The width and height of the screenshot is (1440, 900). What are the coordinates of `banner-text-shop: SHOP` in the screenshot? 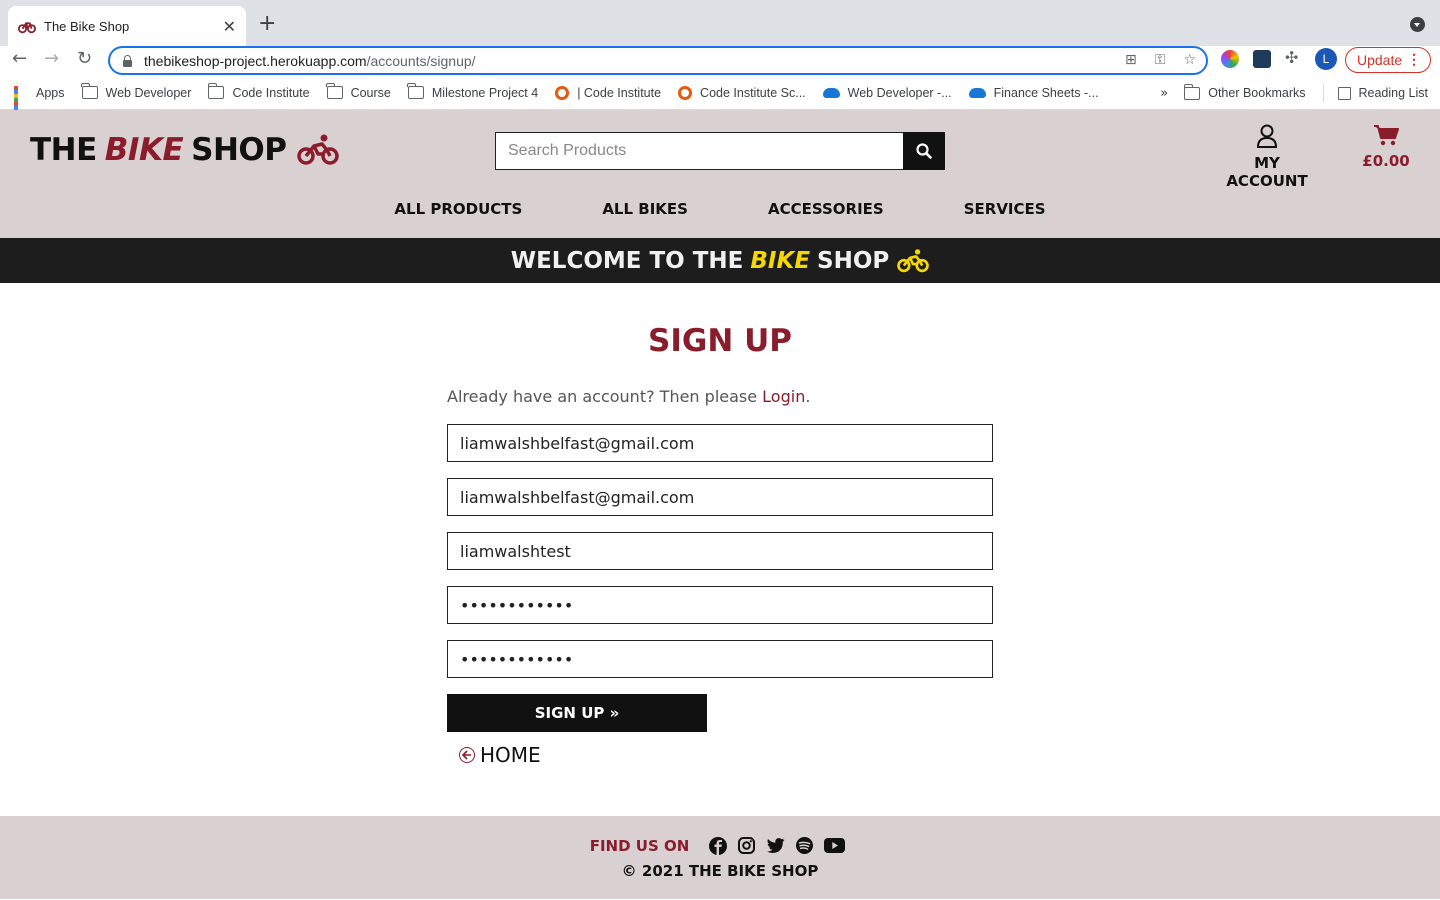 It's located at (853, 260).